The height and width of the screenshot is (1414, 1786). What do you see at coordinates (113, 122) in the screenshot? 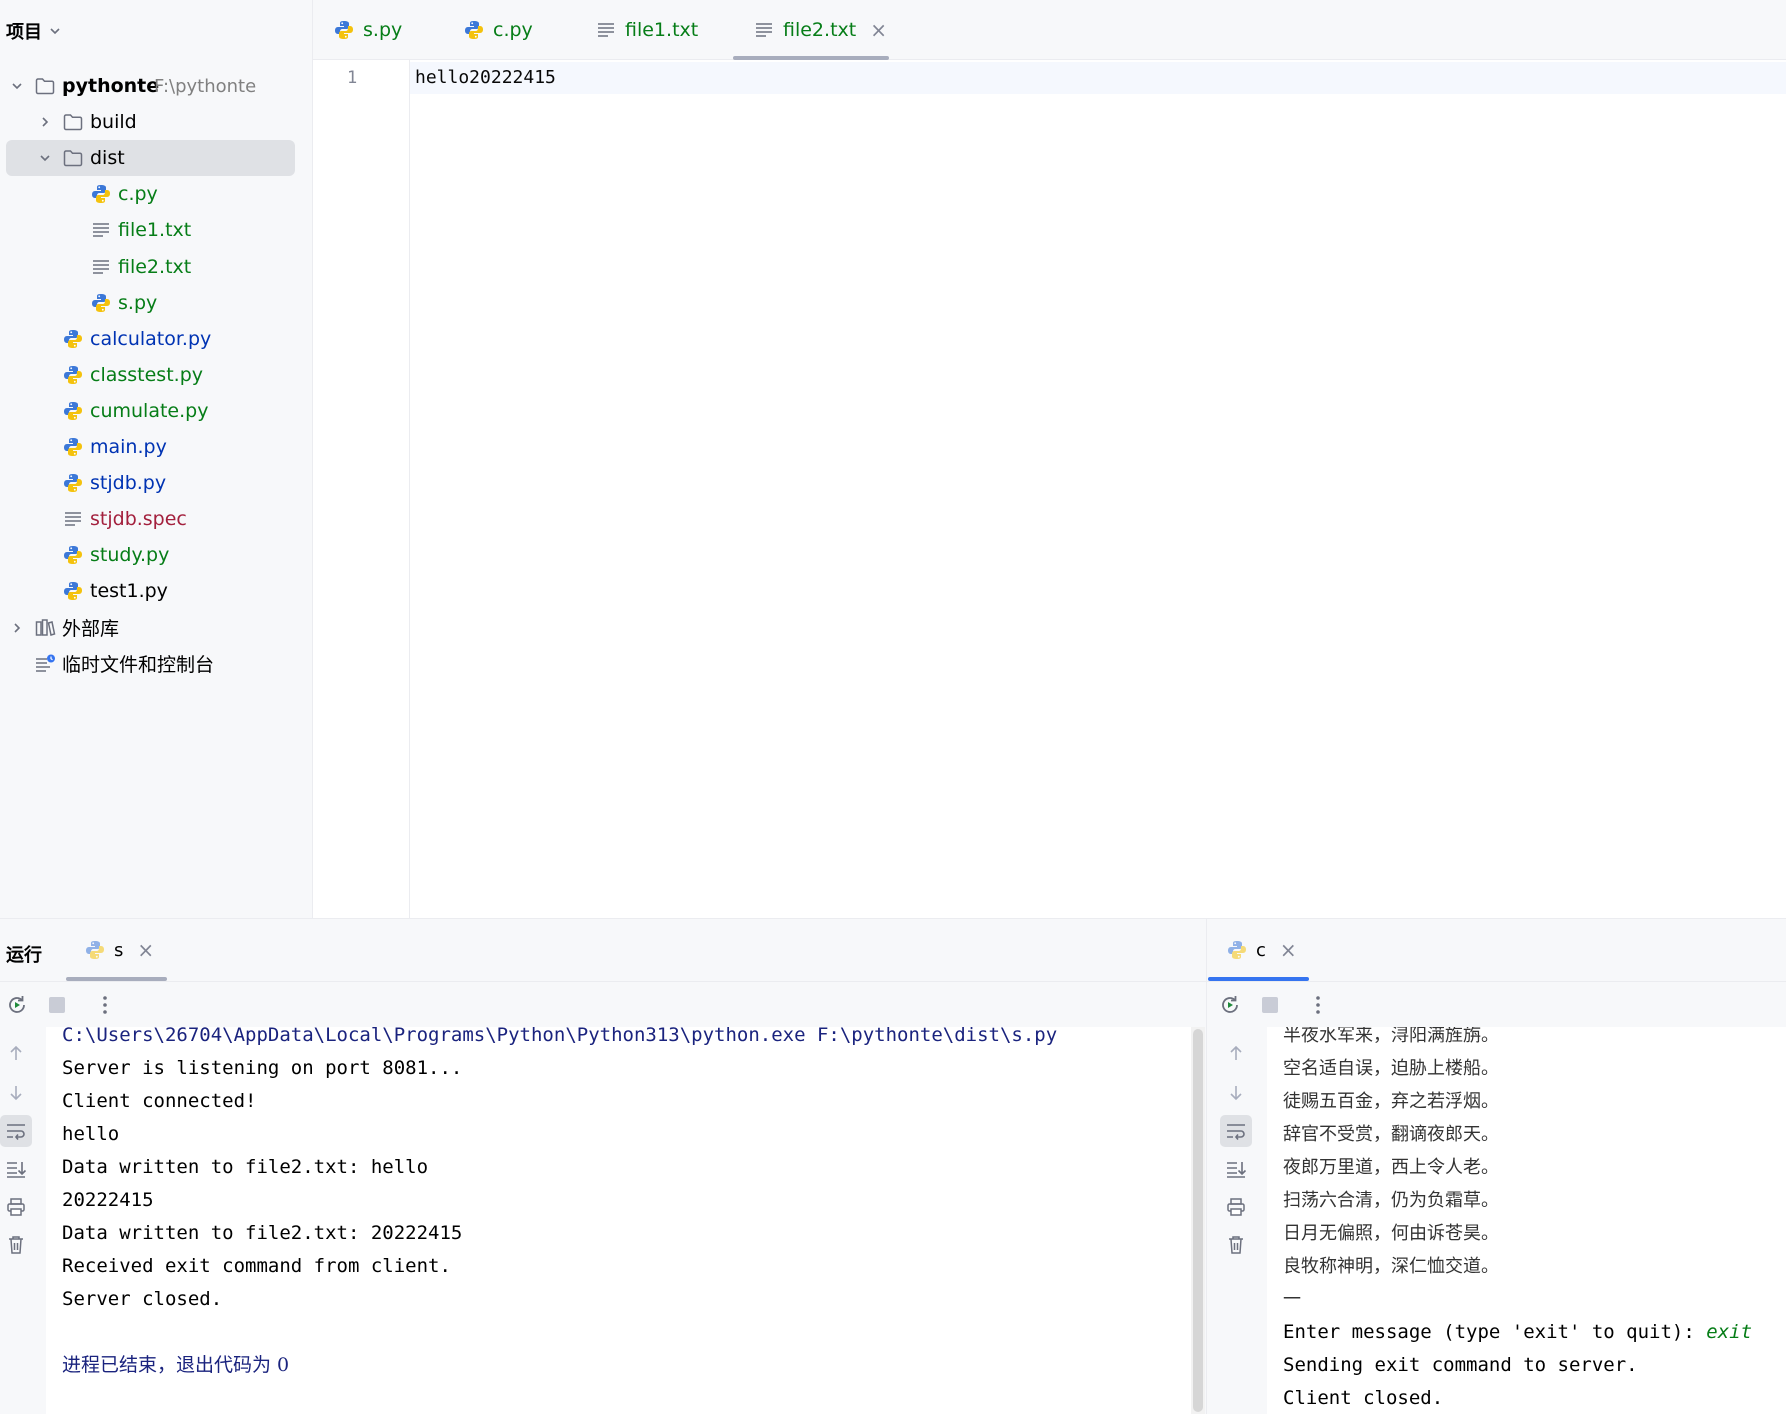
I see `tree-item-label: build` at bounding box center [113, 122].